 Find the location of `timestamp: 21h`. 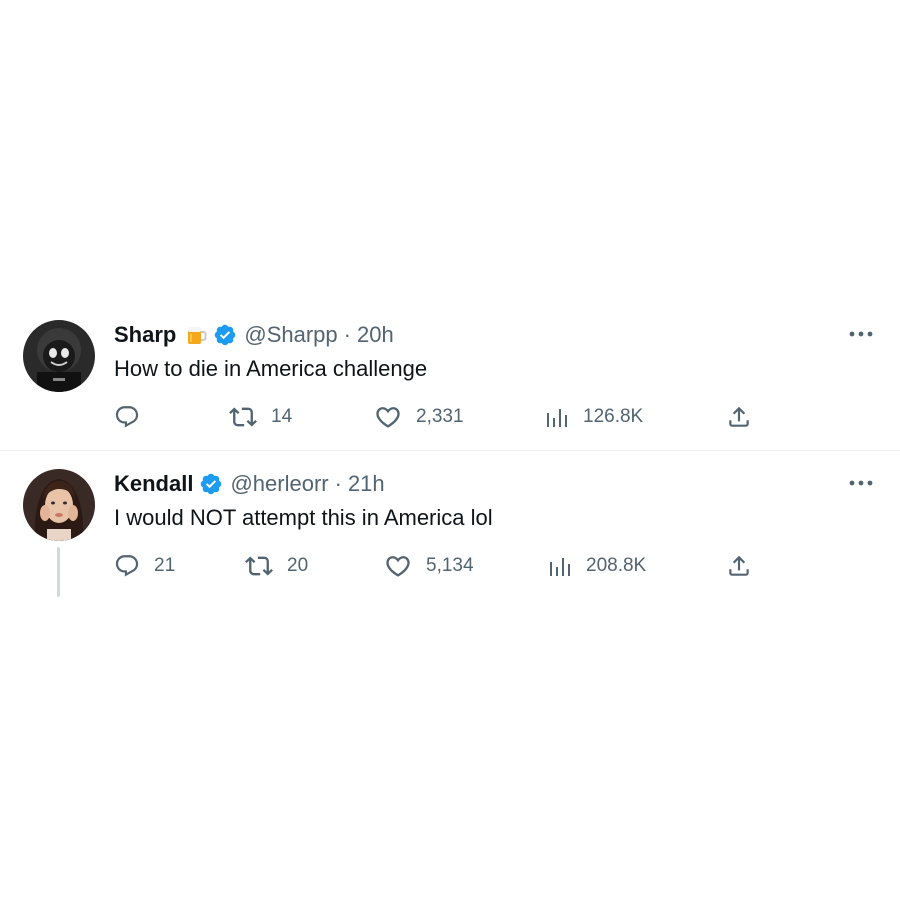

timestamp: 21h is located at coordinates (366, 484).